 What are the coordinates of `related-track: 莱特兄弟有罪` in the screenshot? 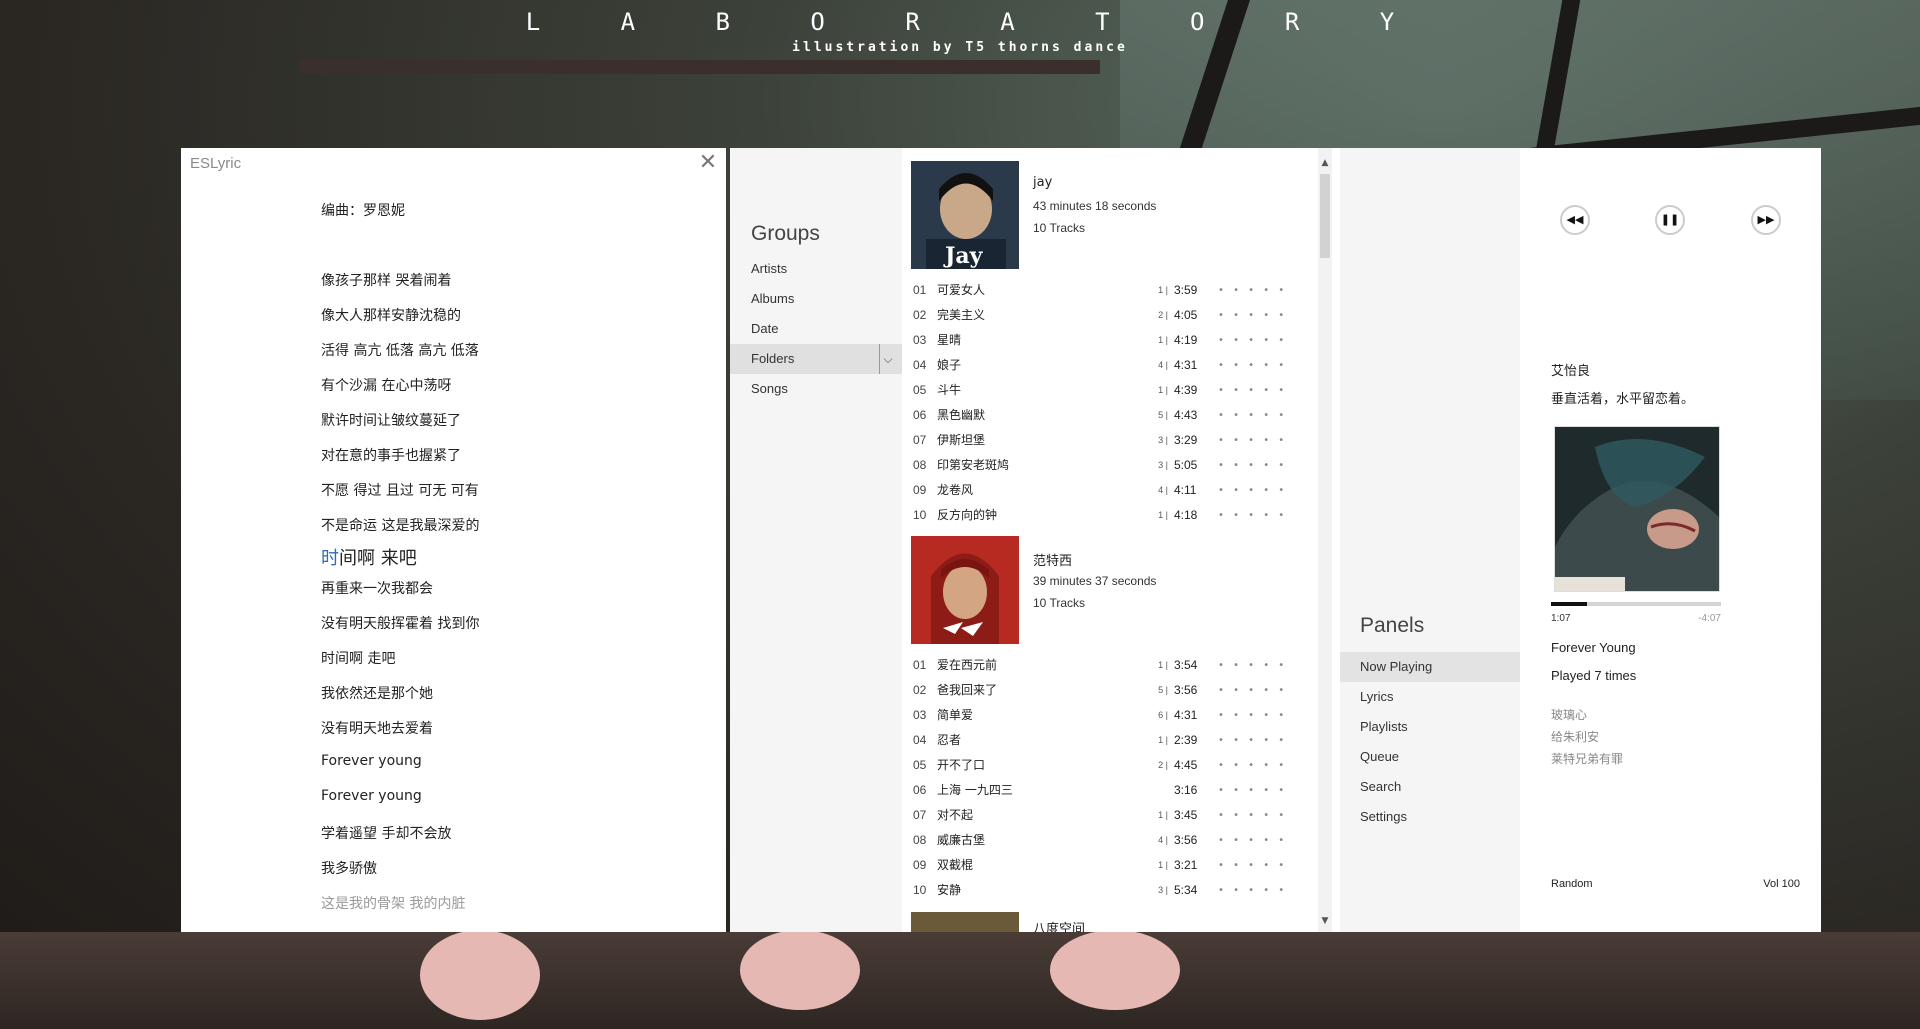 It's located at (1587, 758).